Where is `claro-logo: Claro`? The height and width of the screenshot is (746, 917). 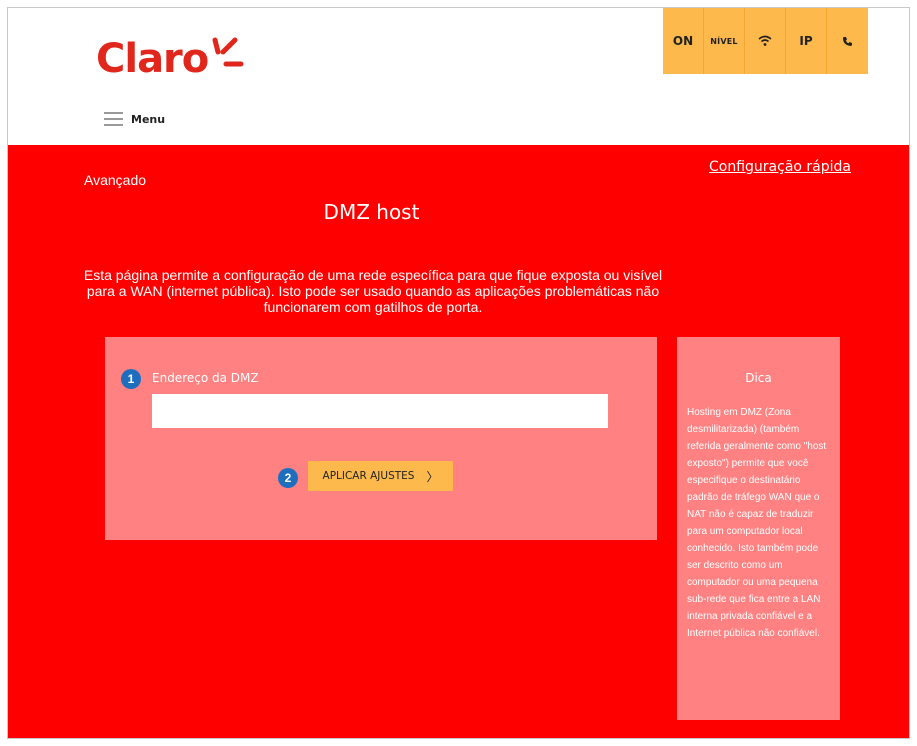 claro-logo: Claro is located at coordinates (170, 59).